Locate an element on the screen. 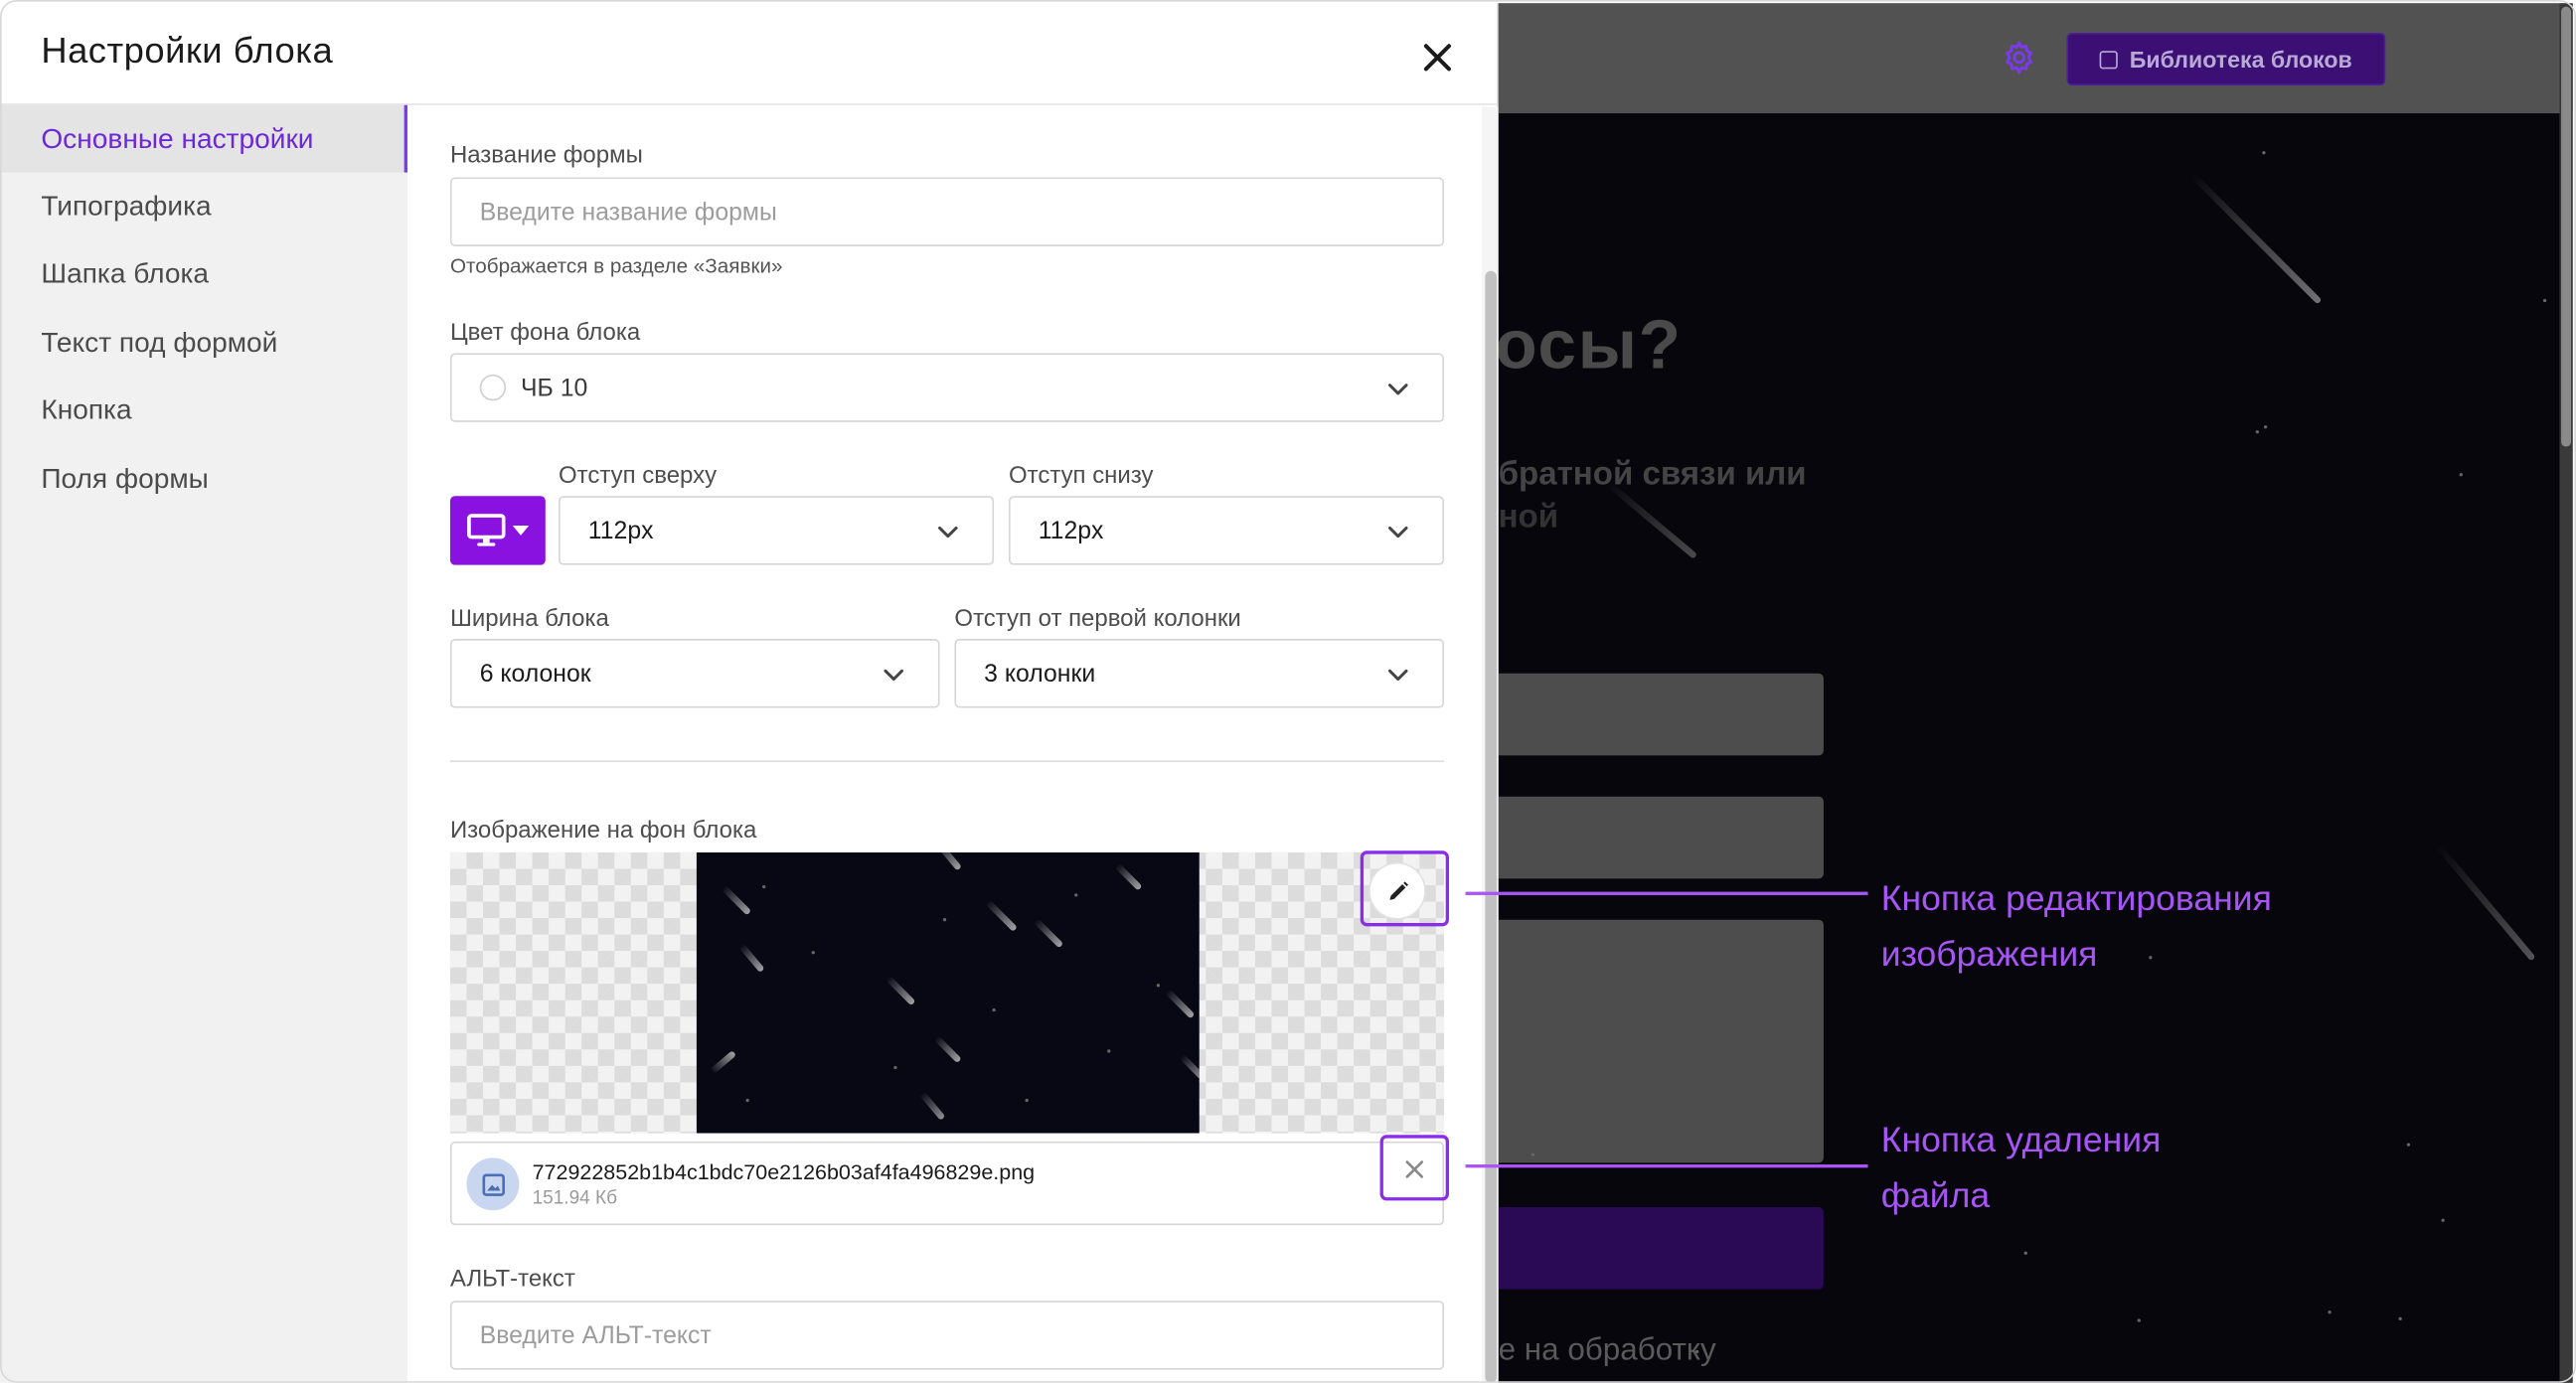  padding-top-value: 112px is located at coordinates (620, 530).